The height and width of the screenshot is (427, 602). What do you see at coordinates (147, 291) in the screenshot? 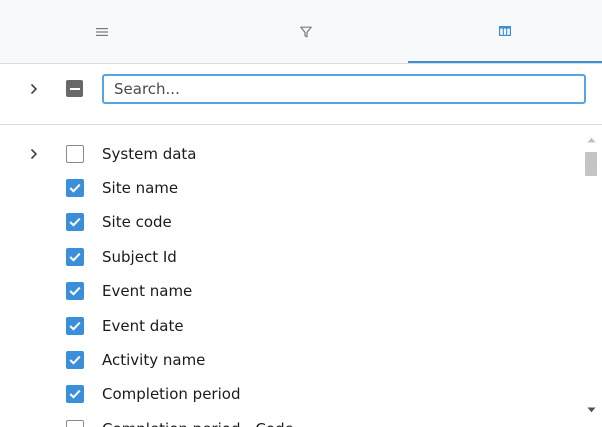
I see `column-label: Event name` at bounding box center [147, 291].